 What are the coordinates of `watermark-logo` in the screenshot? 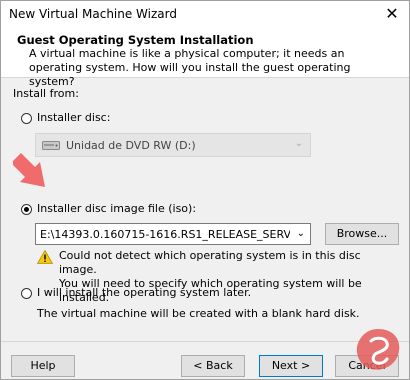 It's located at (378, 349).